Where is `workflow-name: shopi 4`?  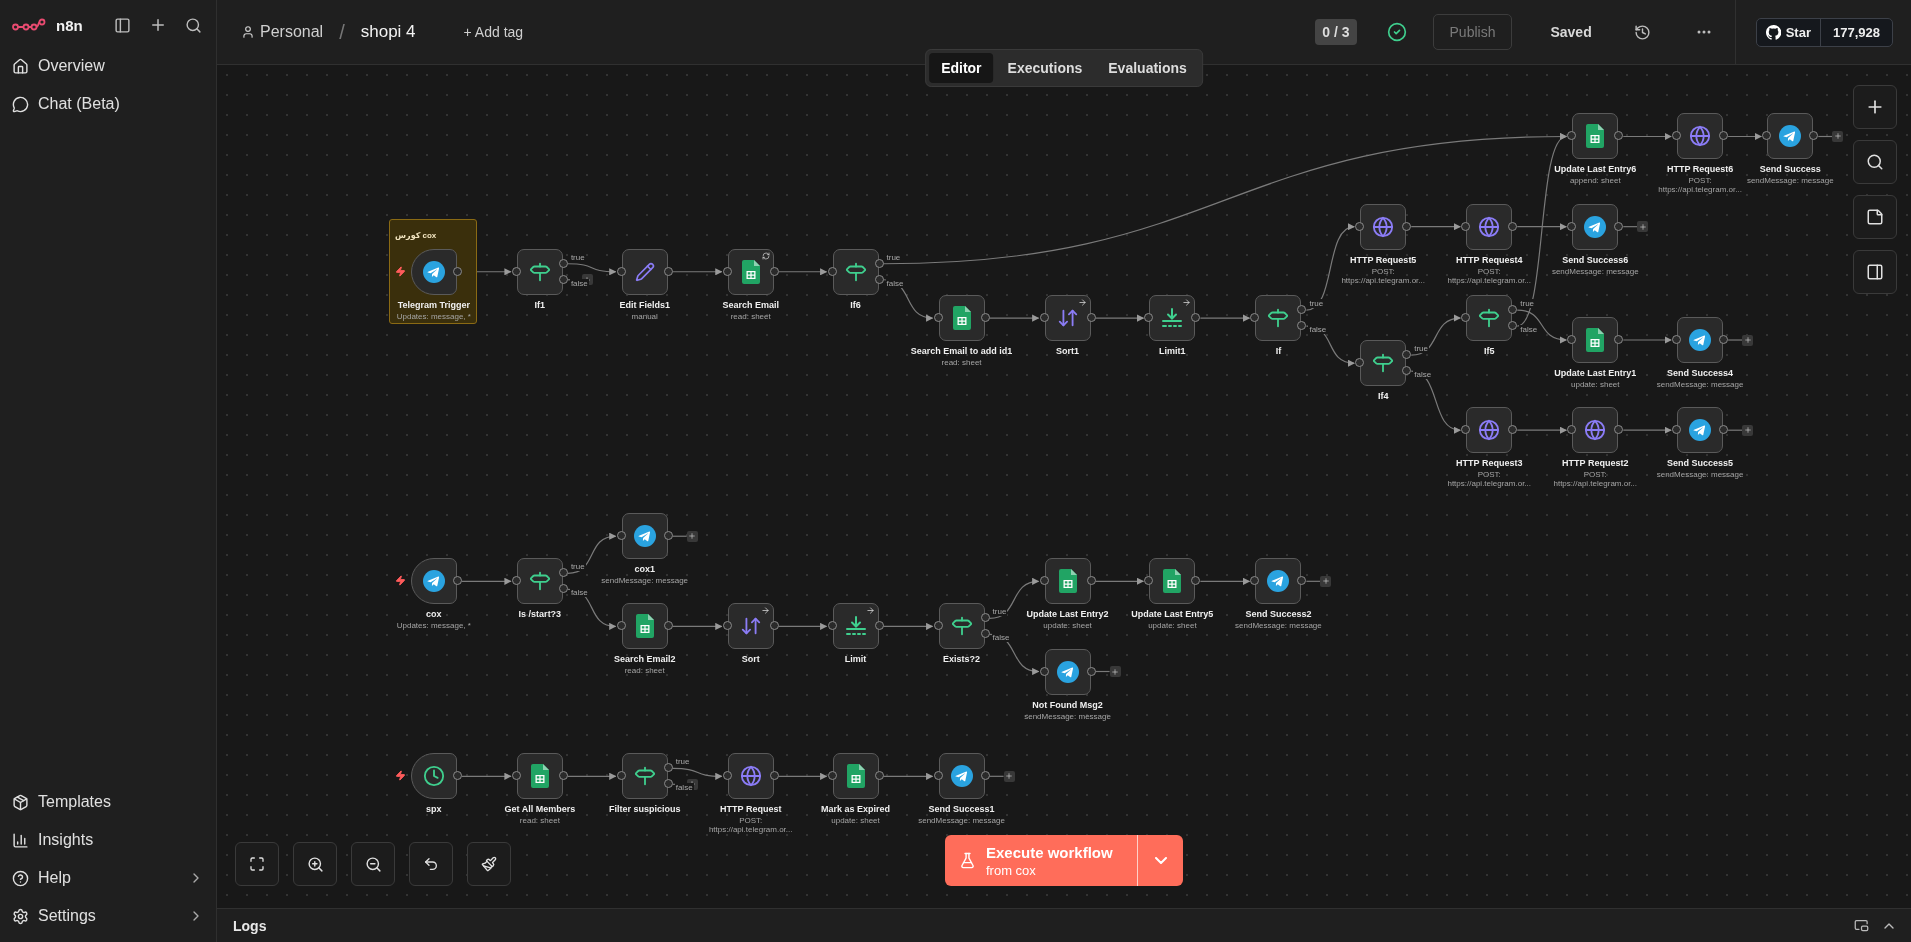
workflow-name: shopi 4 is located at coordinates (388, 32).